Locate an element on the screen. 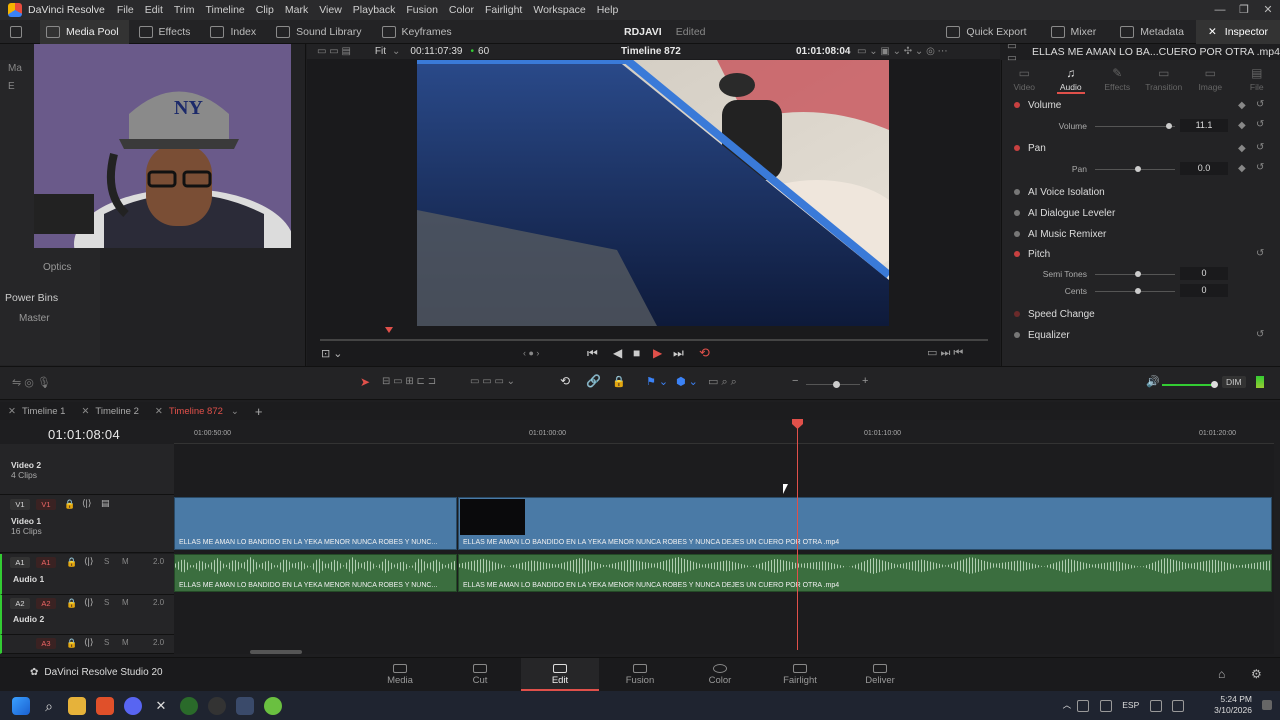 The height and width of the screenshot is (720, 1280). semitones-slider-knob is located at coordinates (1138, 274).